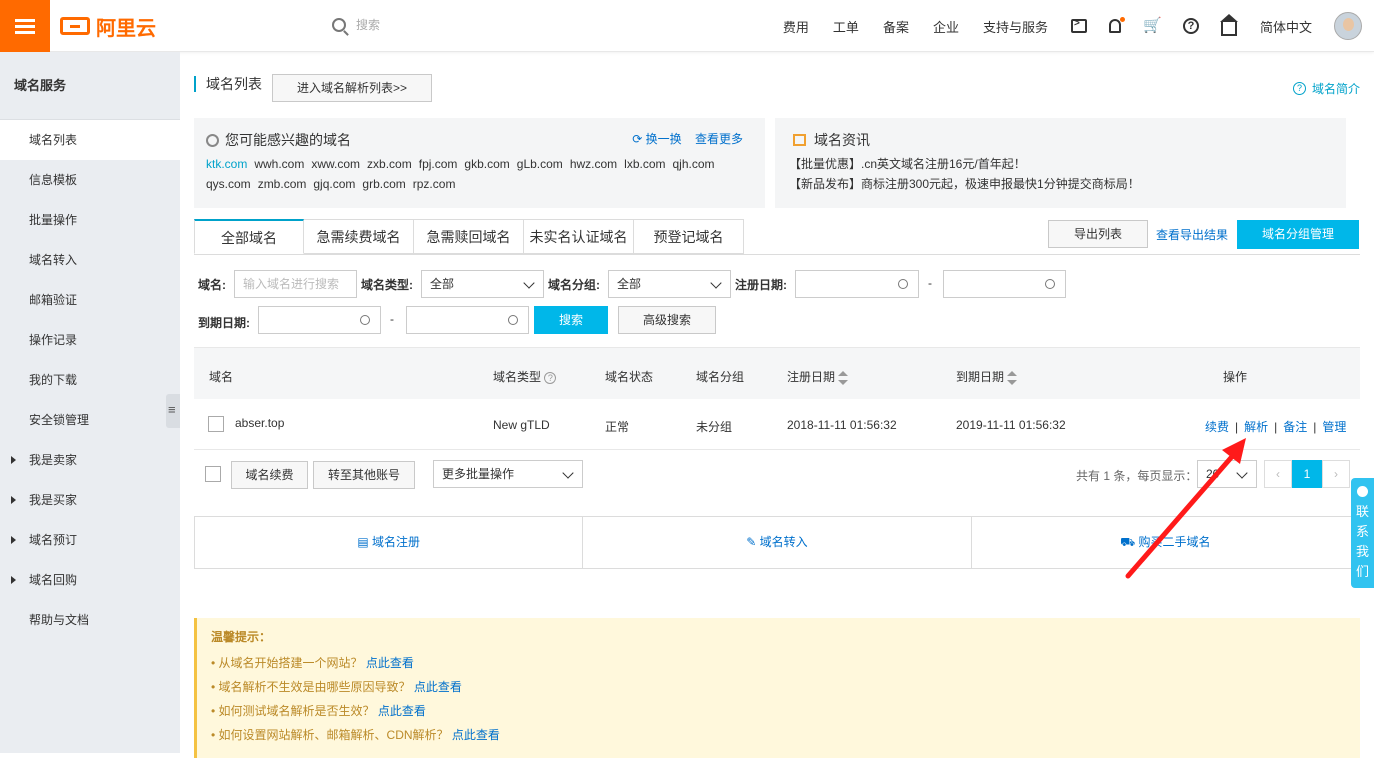  What do you see at coordinates (1015, 26) in the screenshot?
I see `nav-support: 支持与服务` at bounding box center [1015, 26].